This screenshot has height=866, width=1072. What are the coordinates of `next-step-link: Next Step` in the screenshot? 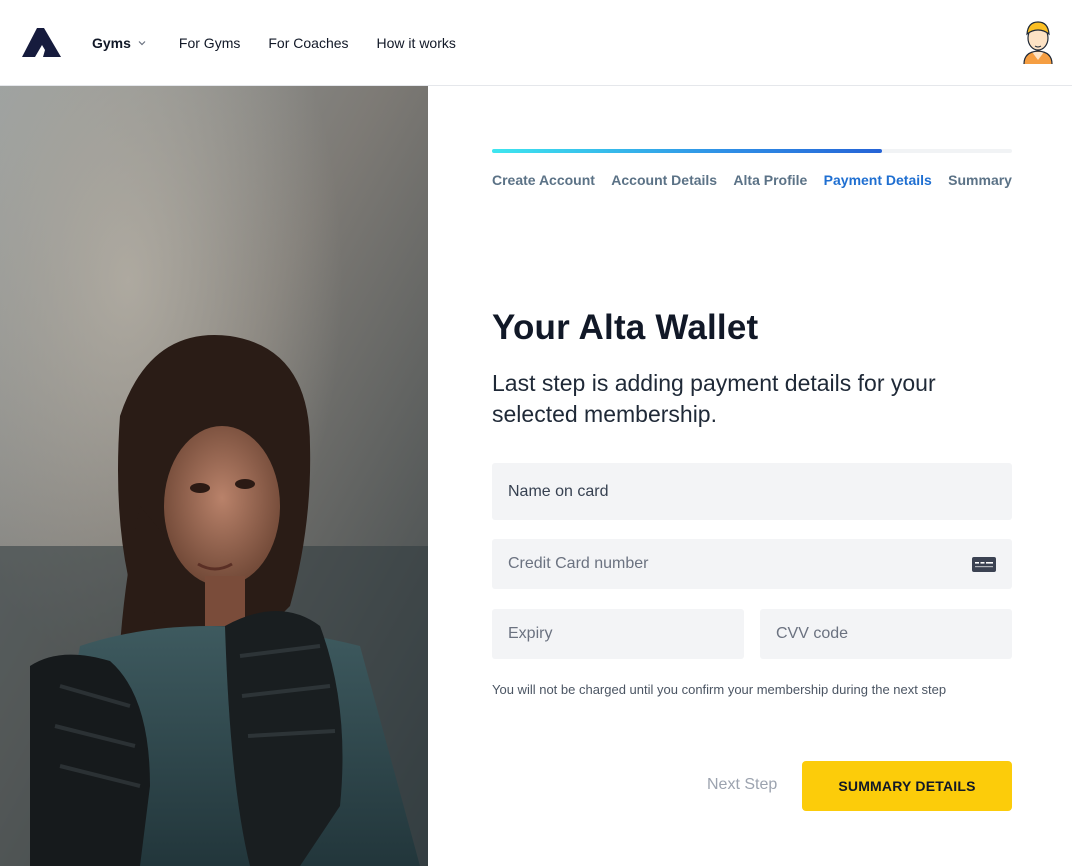 It's located at (742, 785).